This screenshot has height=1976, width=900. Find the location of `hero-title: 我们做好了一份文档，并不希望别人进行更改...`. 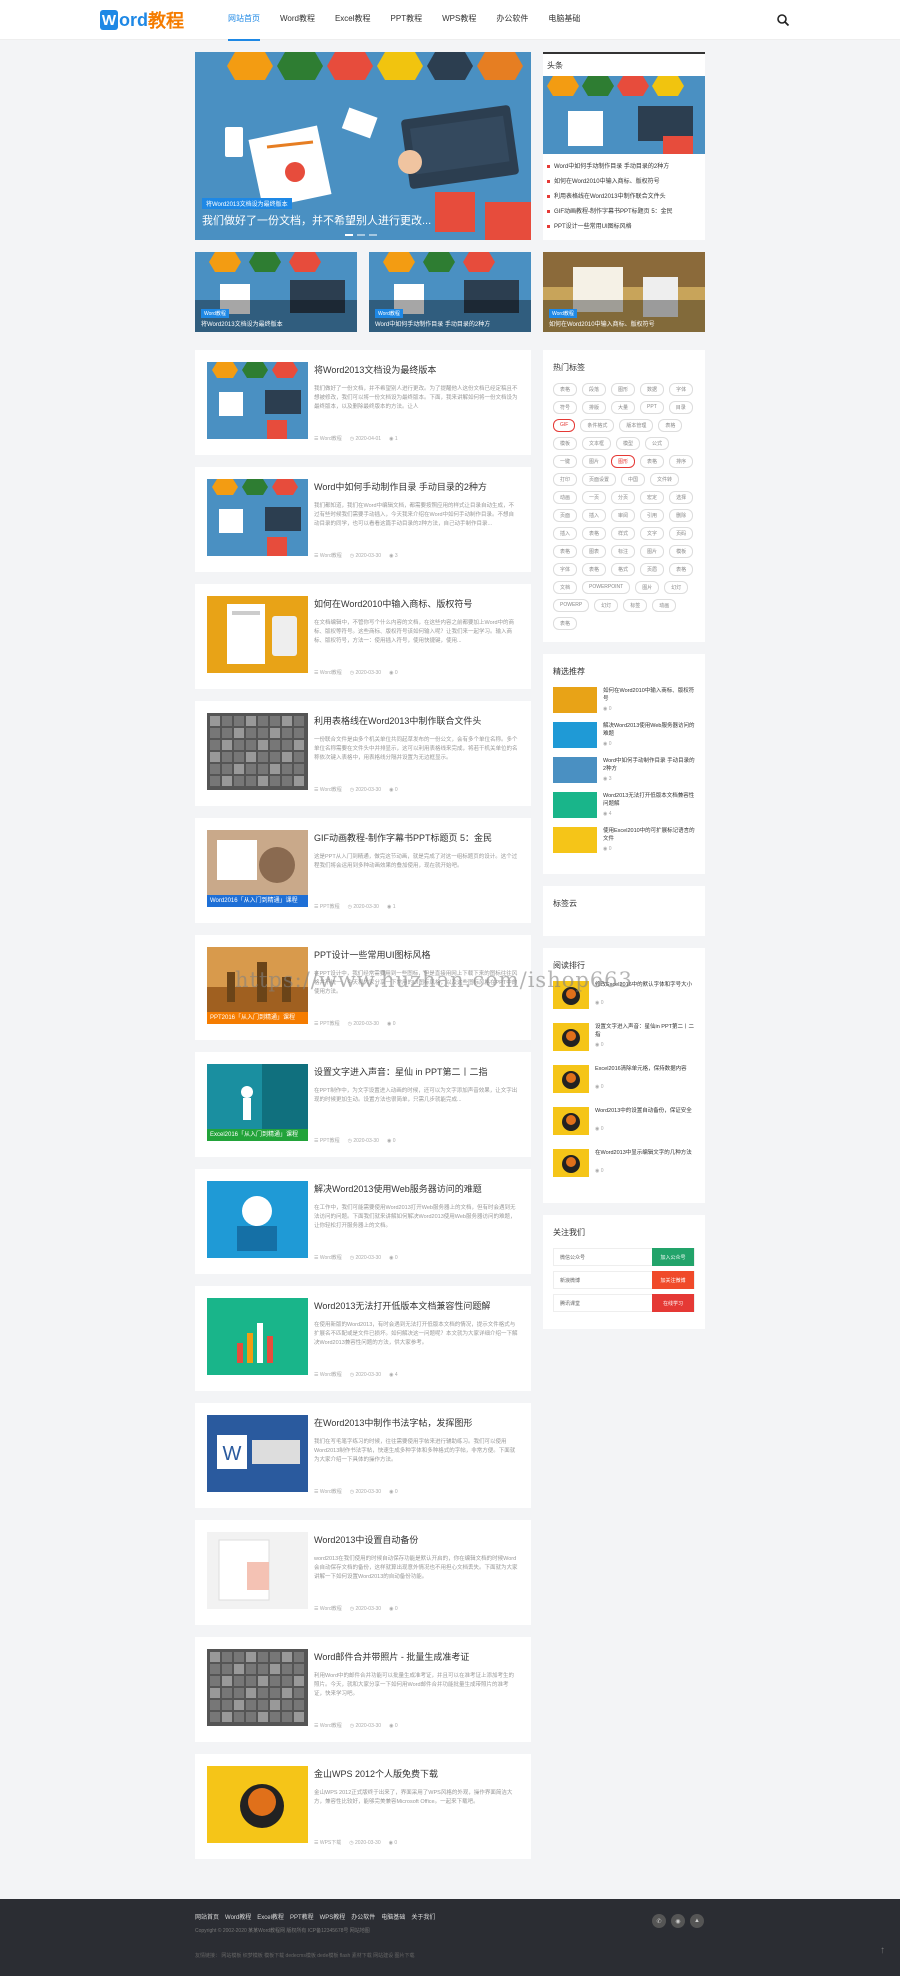

hero-title: 我们做好了一份文档，并不希望别人进行更改... is located at coordinates (362, 220).